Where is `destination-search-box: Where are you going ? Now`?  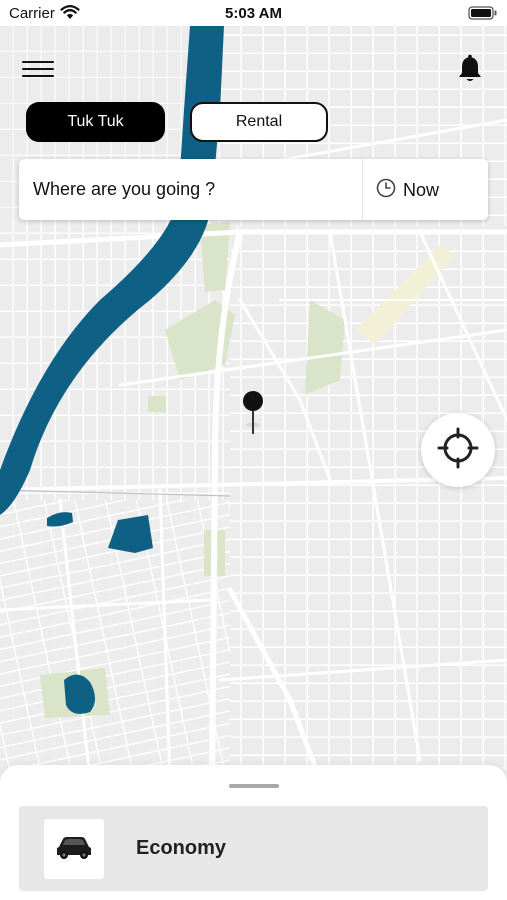
destination-search-box: Where are you going ? Now is located at coordinates (253, 189).